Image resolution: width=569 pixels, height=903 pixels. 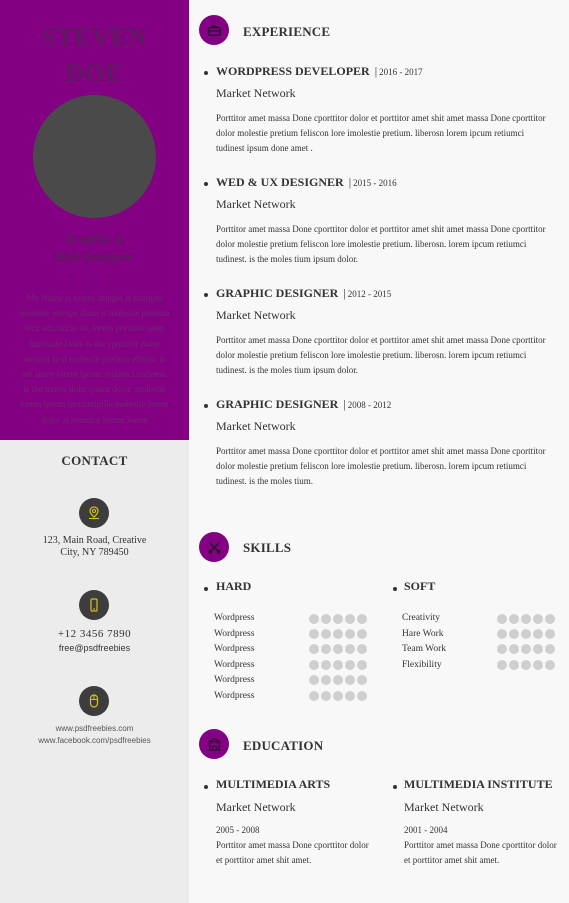 I want to click on job-years: 2008 - 2012, so click(x=369, y=405).